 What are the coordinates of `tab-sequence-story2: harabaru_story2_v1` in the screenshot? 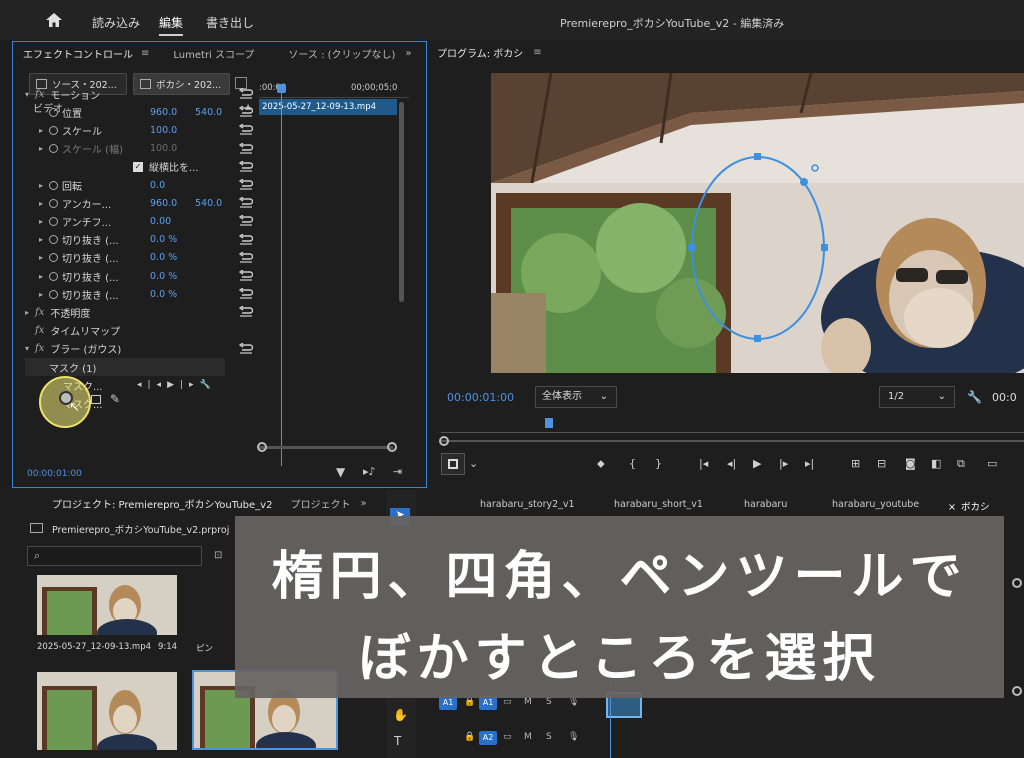 It's located at (527, 504).